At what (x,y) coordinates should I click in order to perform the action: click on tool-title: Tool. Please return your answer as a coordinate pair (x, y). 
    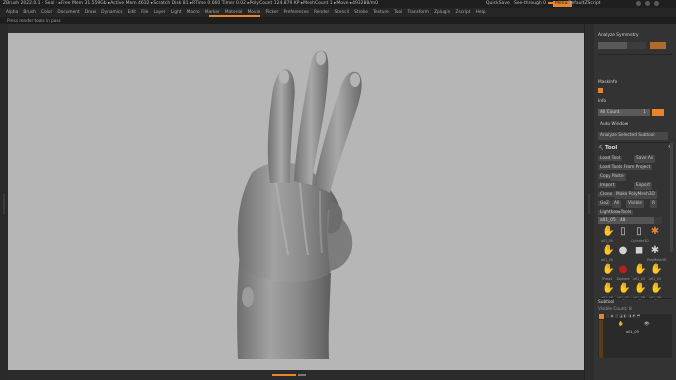
    Looking at the image, I should click on (611, 148).